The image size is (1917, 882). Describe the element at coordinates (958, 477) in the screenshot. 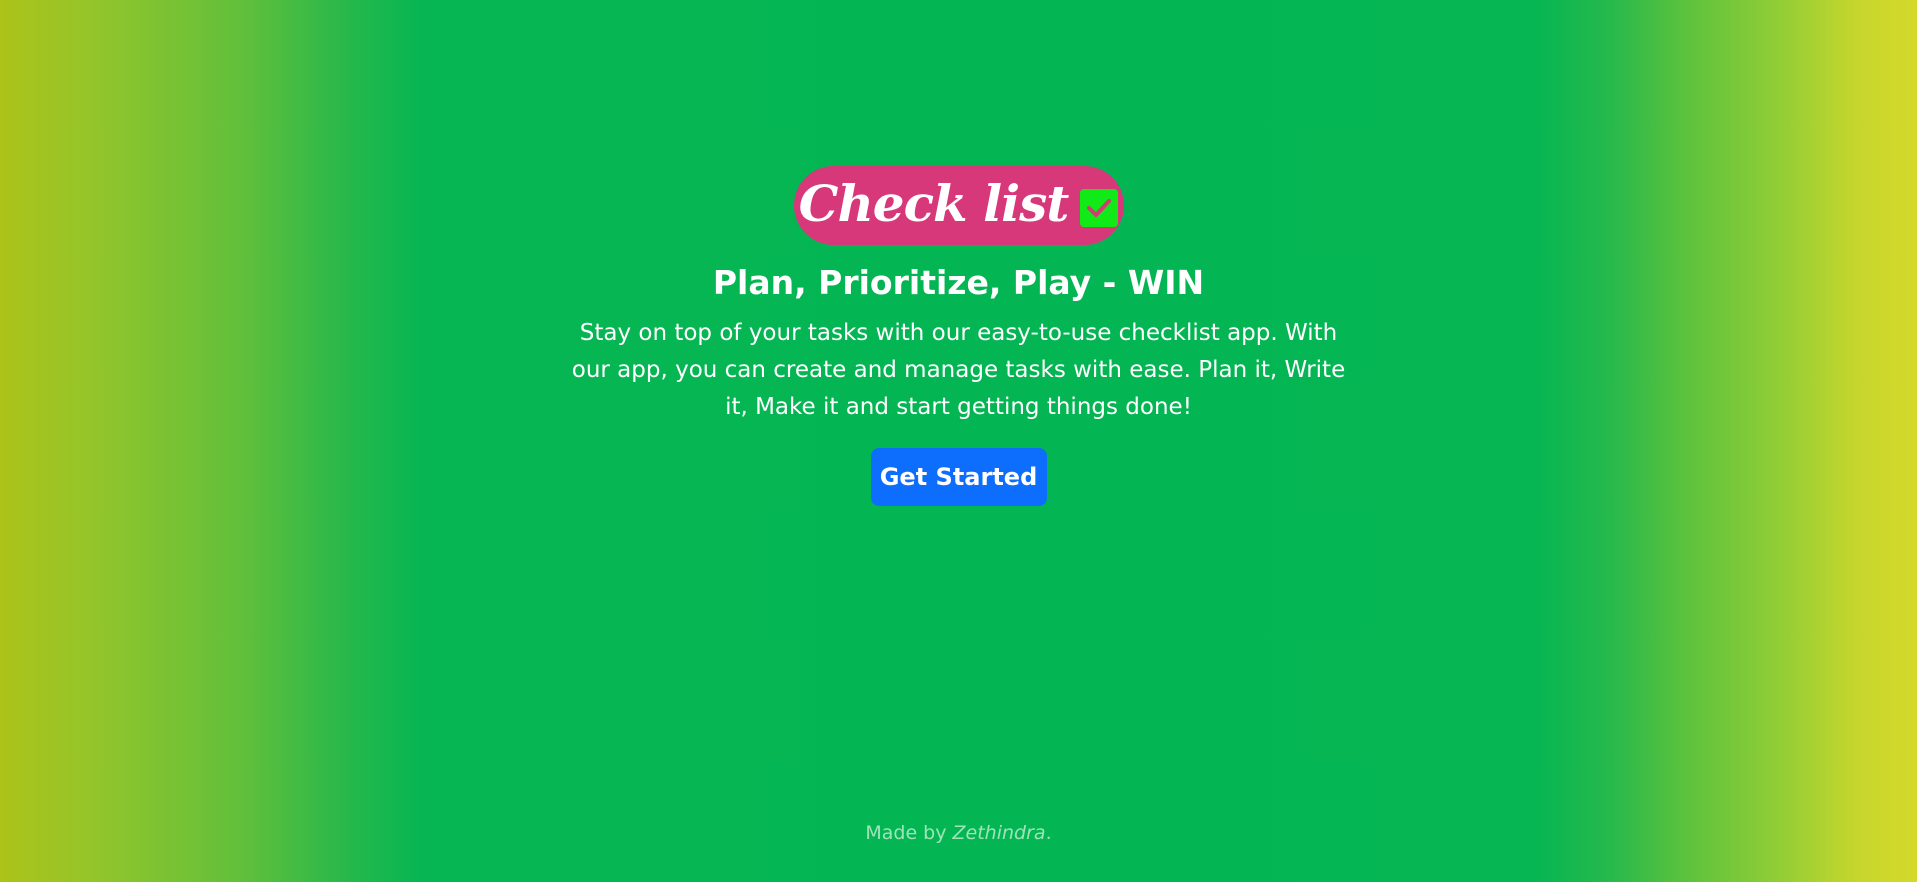

I see `get-started-button: Get Started` at that location.